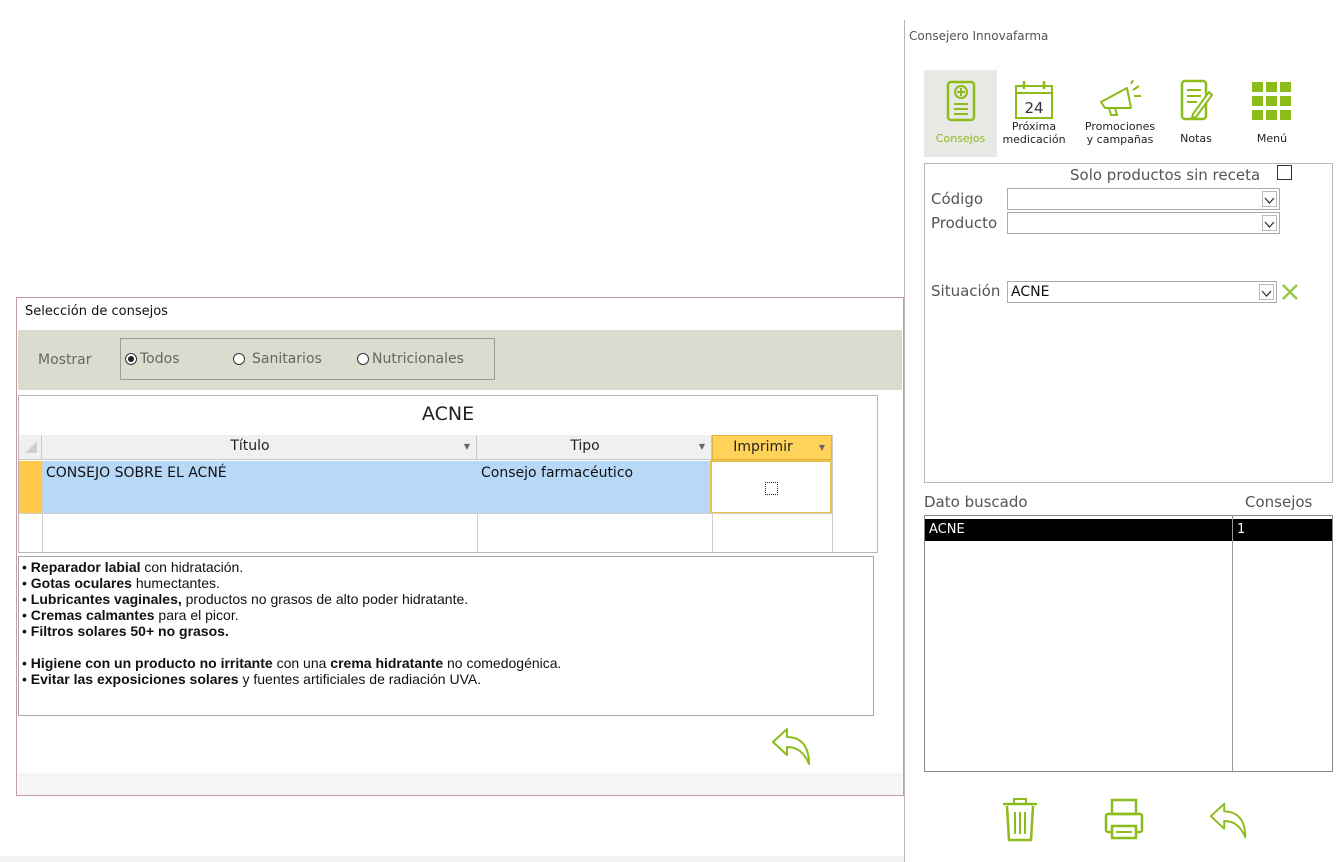 This screenshot has height=862, width=1344. I want to click on filter-band: Mostrar Todos Sanitarios Nutricionales, so click(460, 360).